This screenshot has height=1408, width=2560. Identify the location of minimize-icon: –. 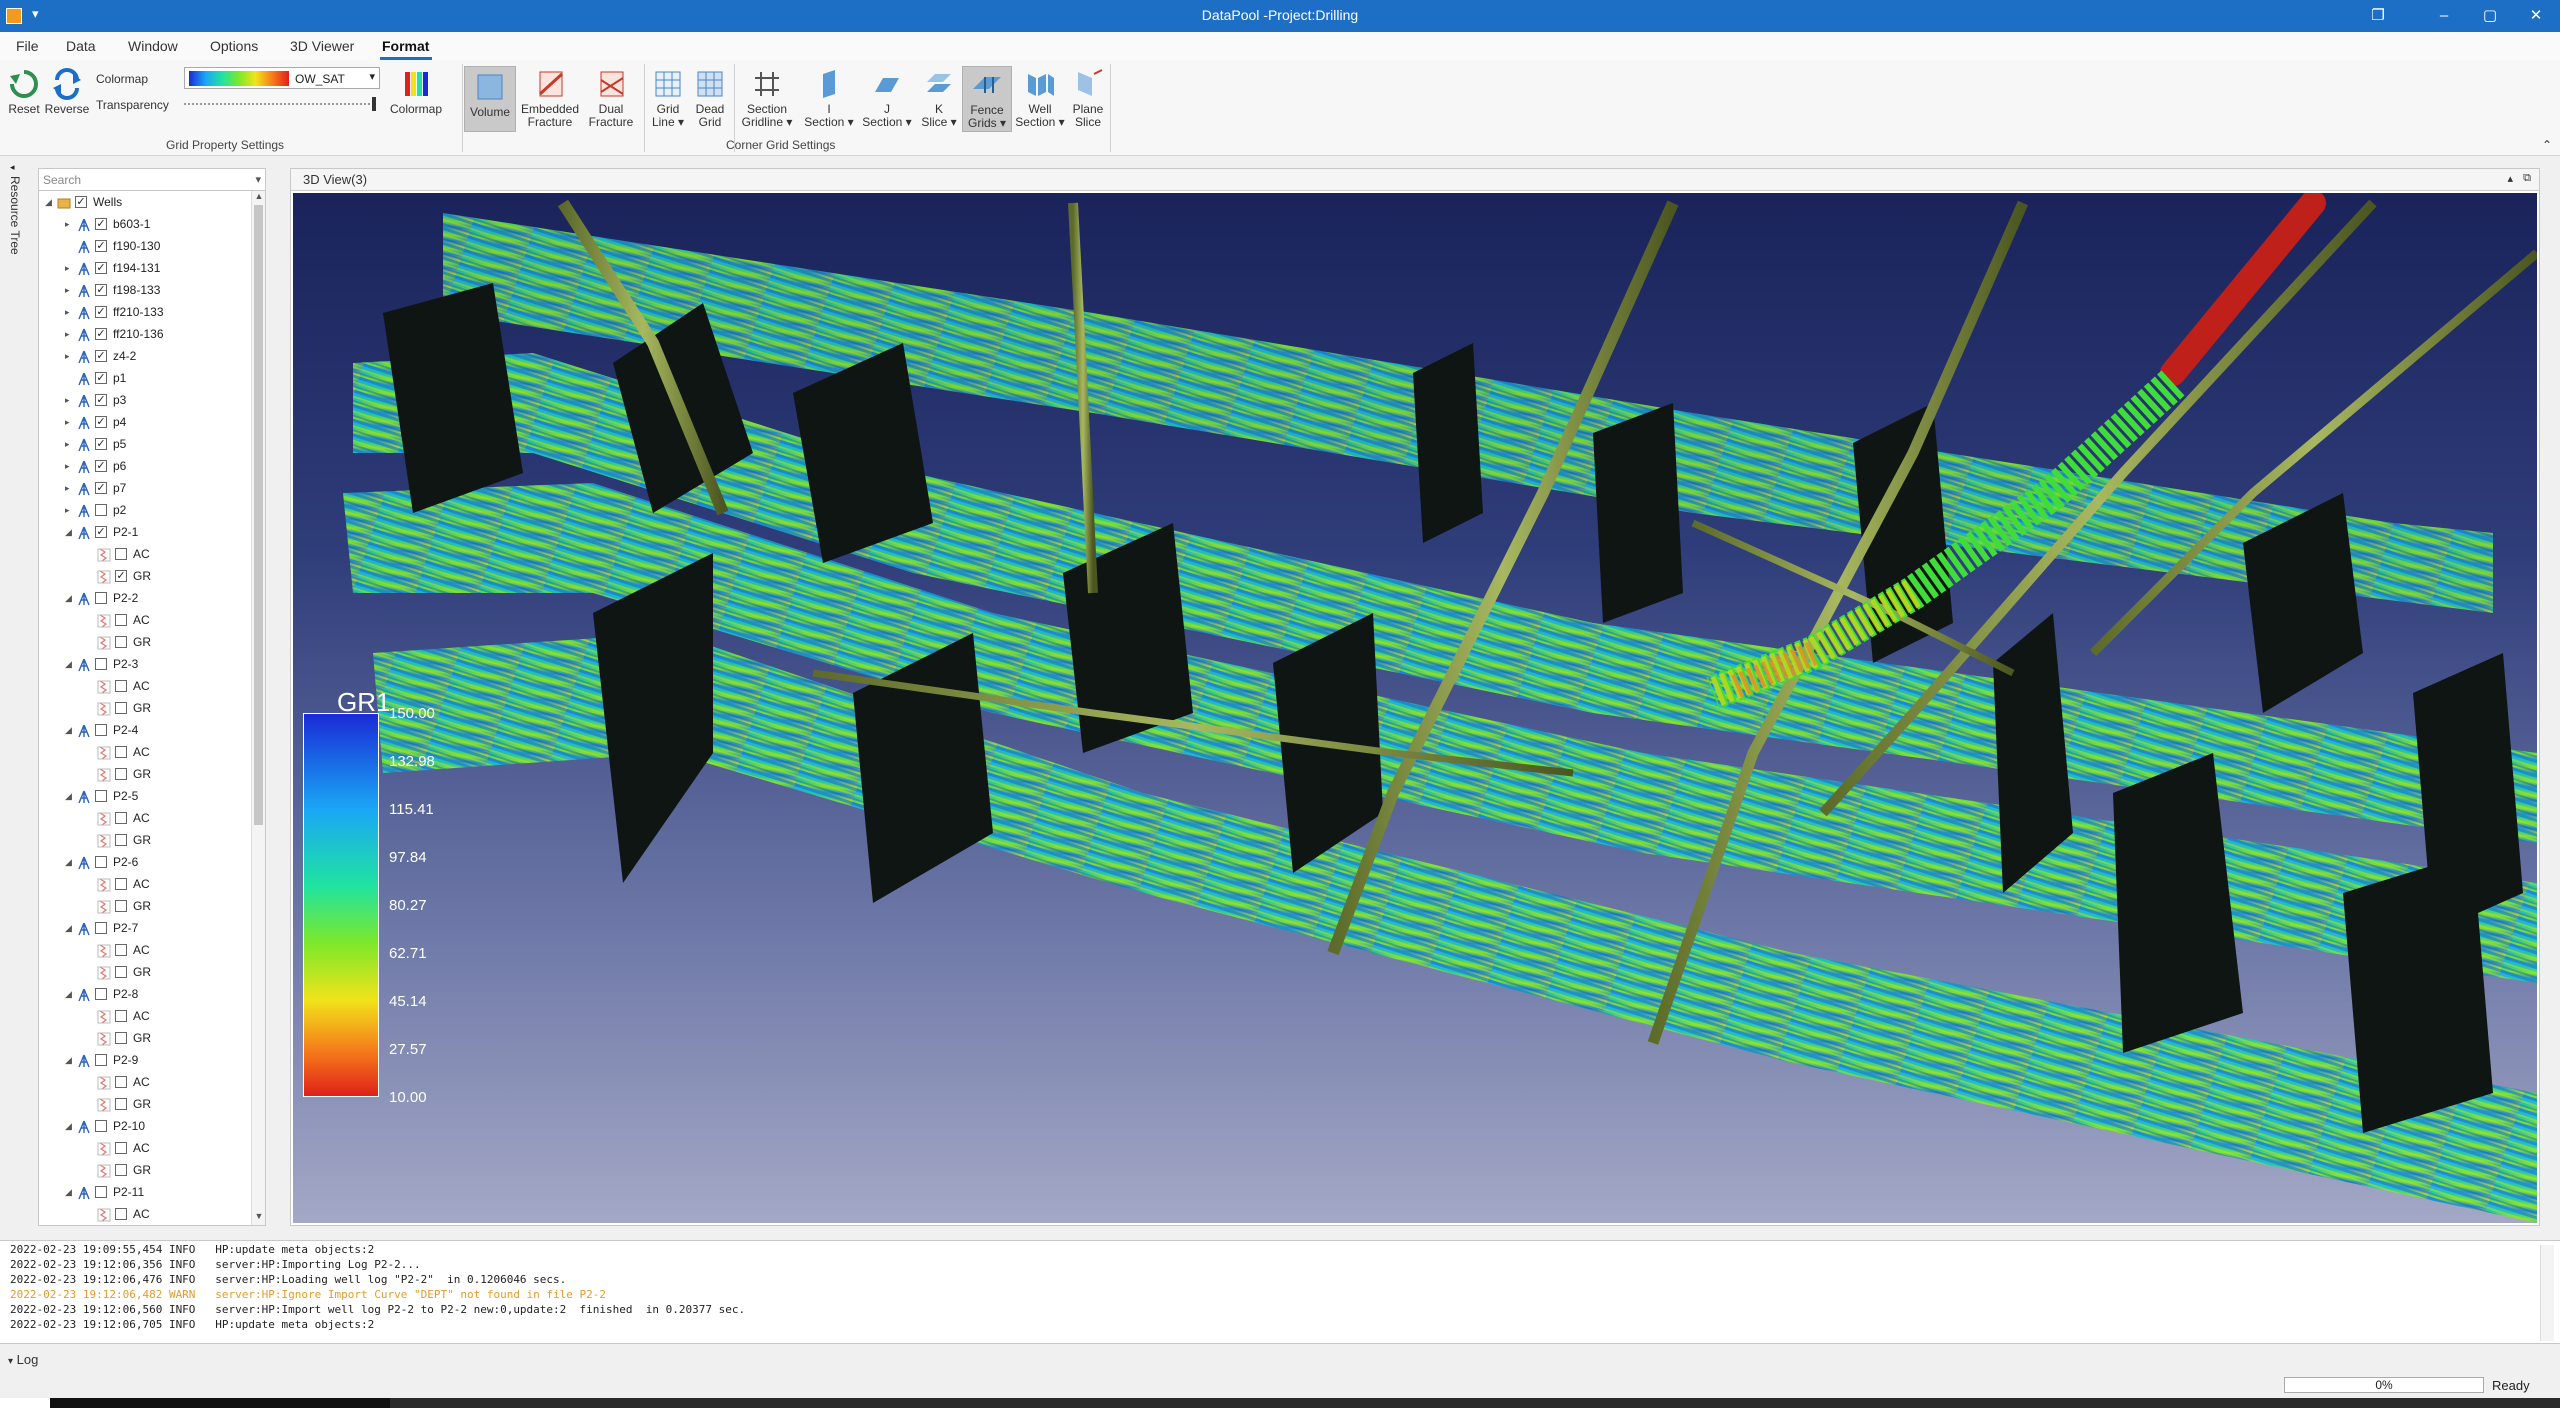
(2444, 16).